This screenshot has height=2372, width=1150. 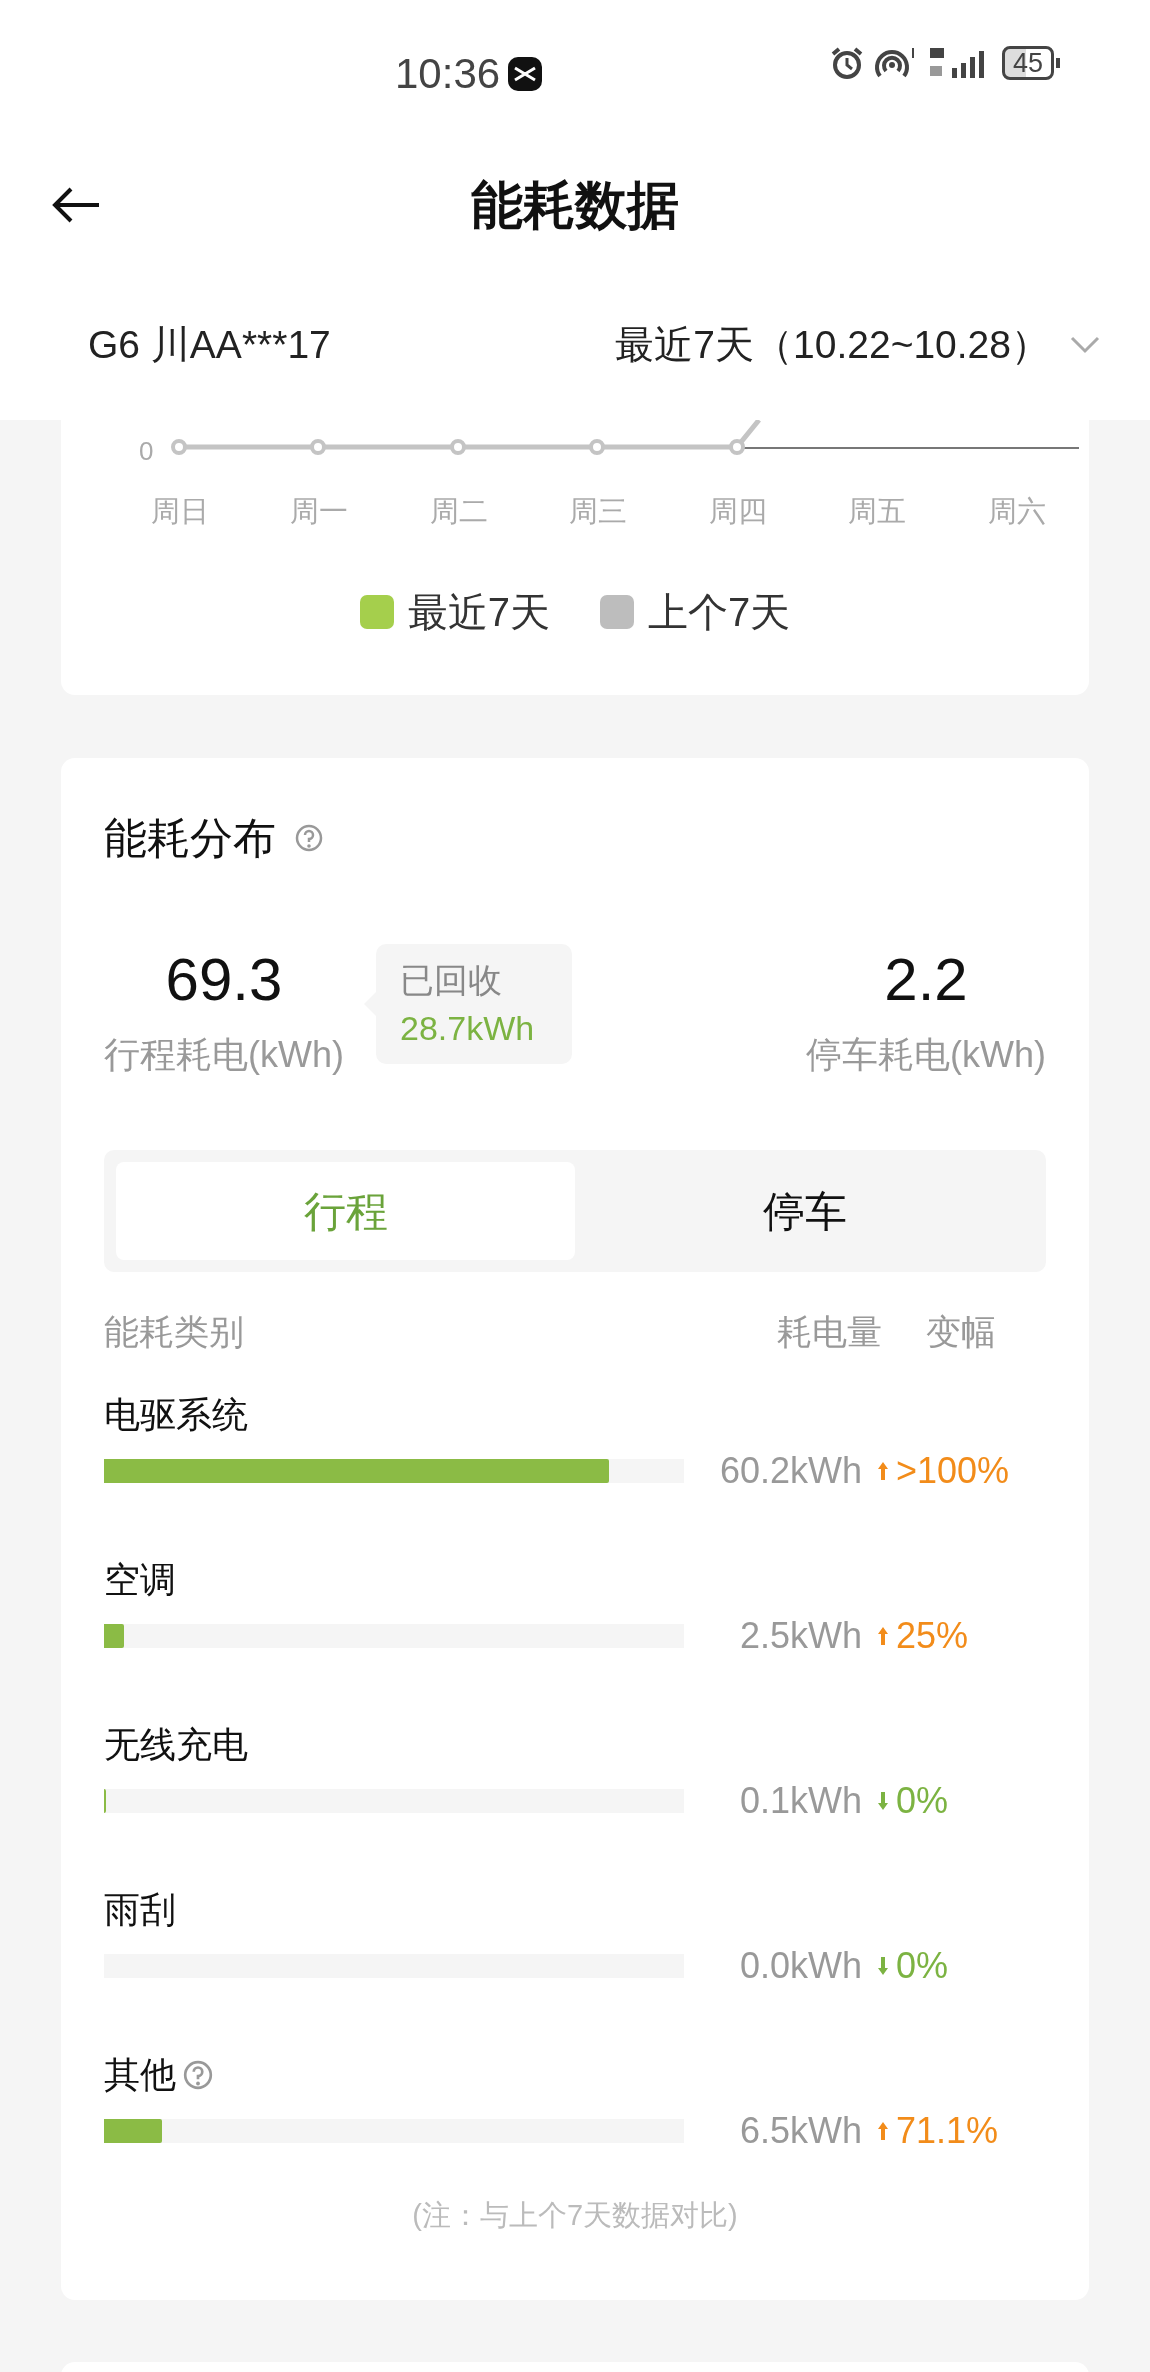 What do you see at coordinates (800, 1636) in the screenshot?
I see `energy-amount: 2.5kWh` at bounding box center [800, 1636].